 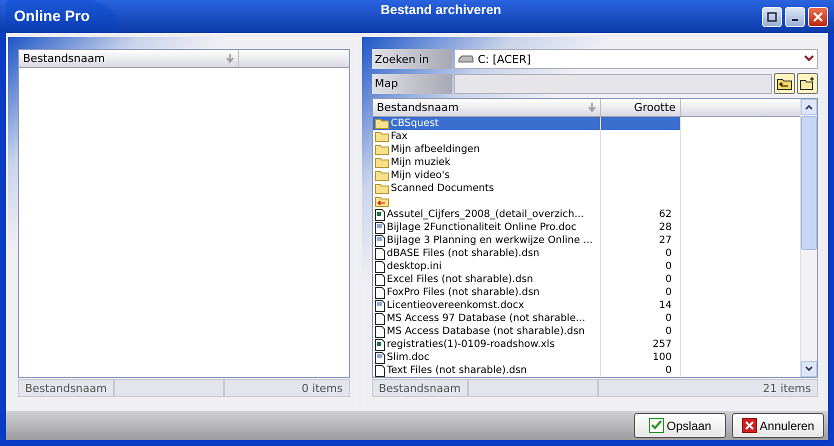 I want to click on file-row: Bijlage 2Functionaliteit Online Pro.doc 28, so click(x=526, y=227).